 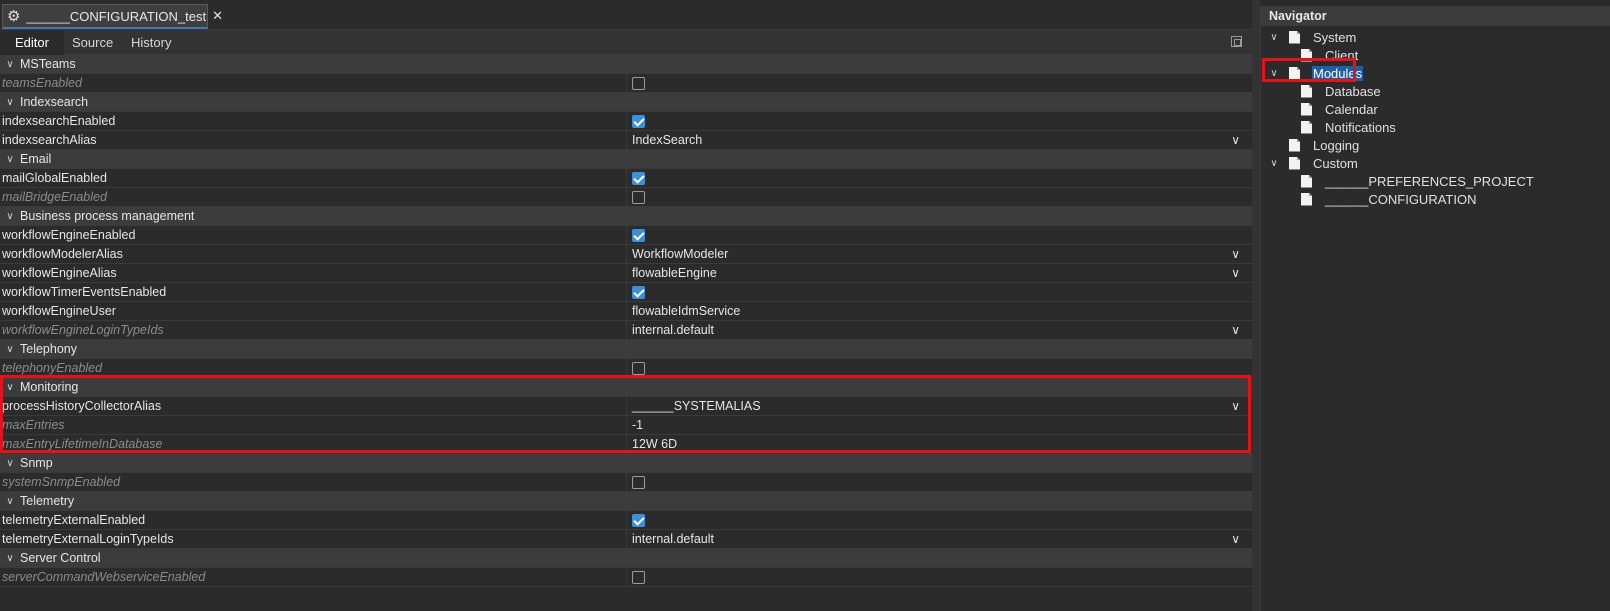 I want to click on section-header-telephony: ∨ Telephony, so click(x=626, y=349).